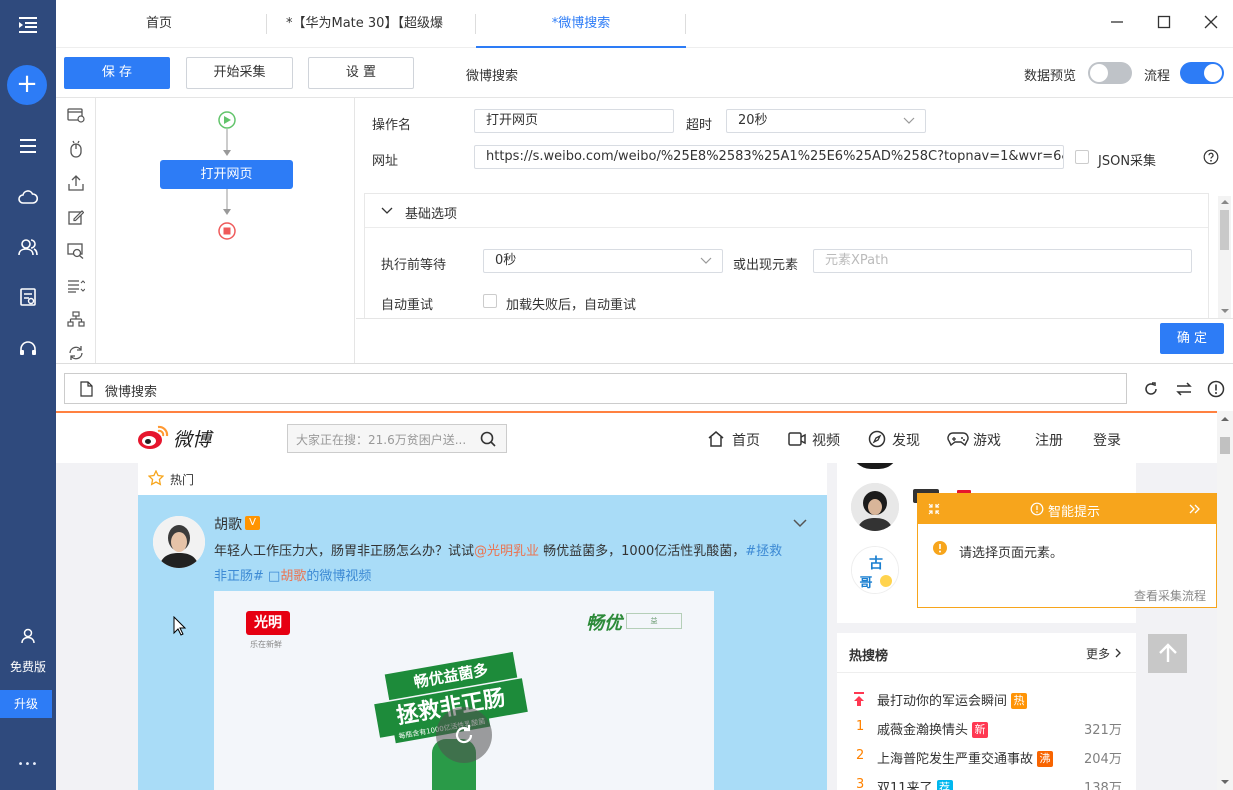  What do you see at coordinates (76, 288) in the screenshot?
I see `select-option-tool-icon` at bounding box center [76, 288].